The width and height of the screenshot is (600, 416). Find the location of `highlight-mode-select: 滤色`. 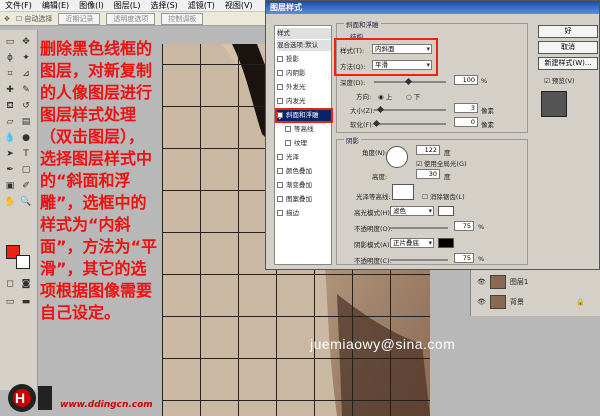

highlight-mode-select: 滤色 is located at coordinates (412, 211).